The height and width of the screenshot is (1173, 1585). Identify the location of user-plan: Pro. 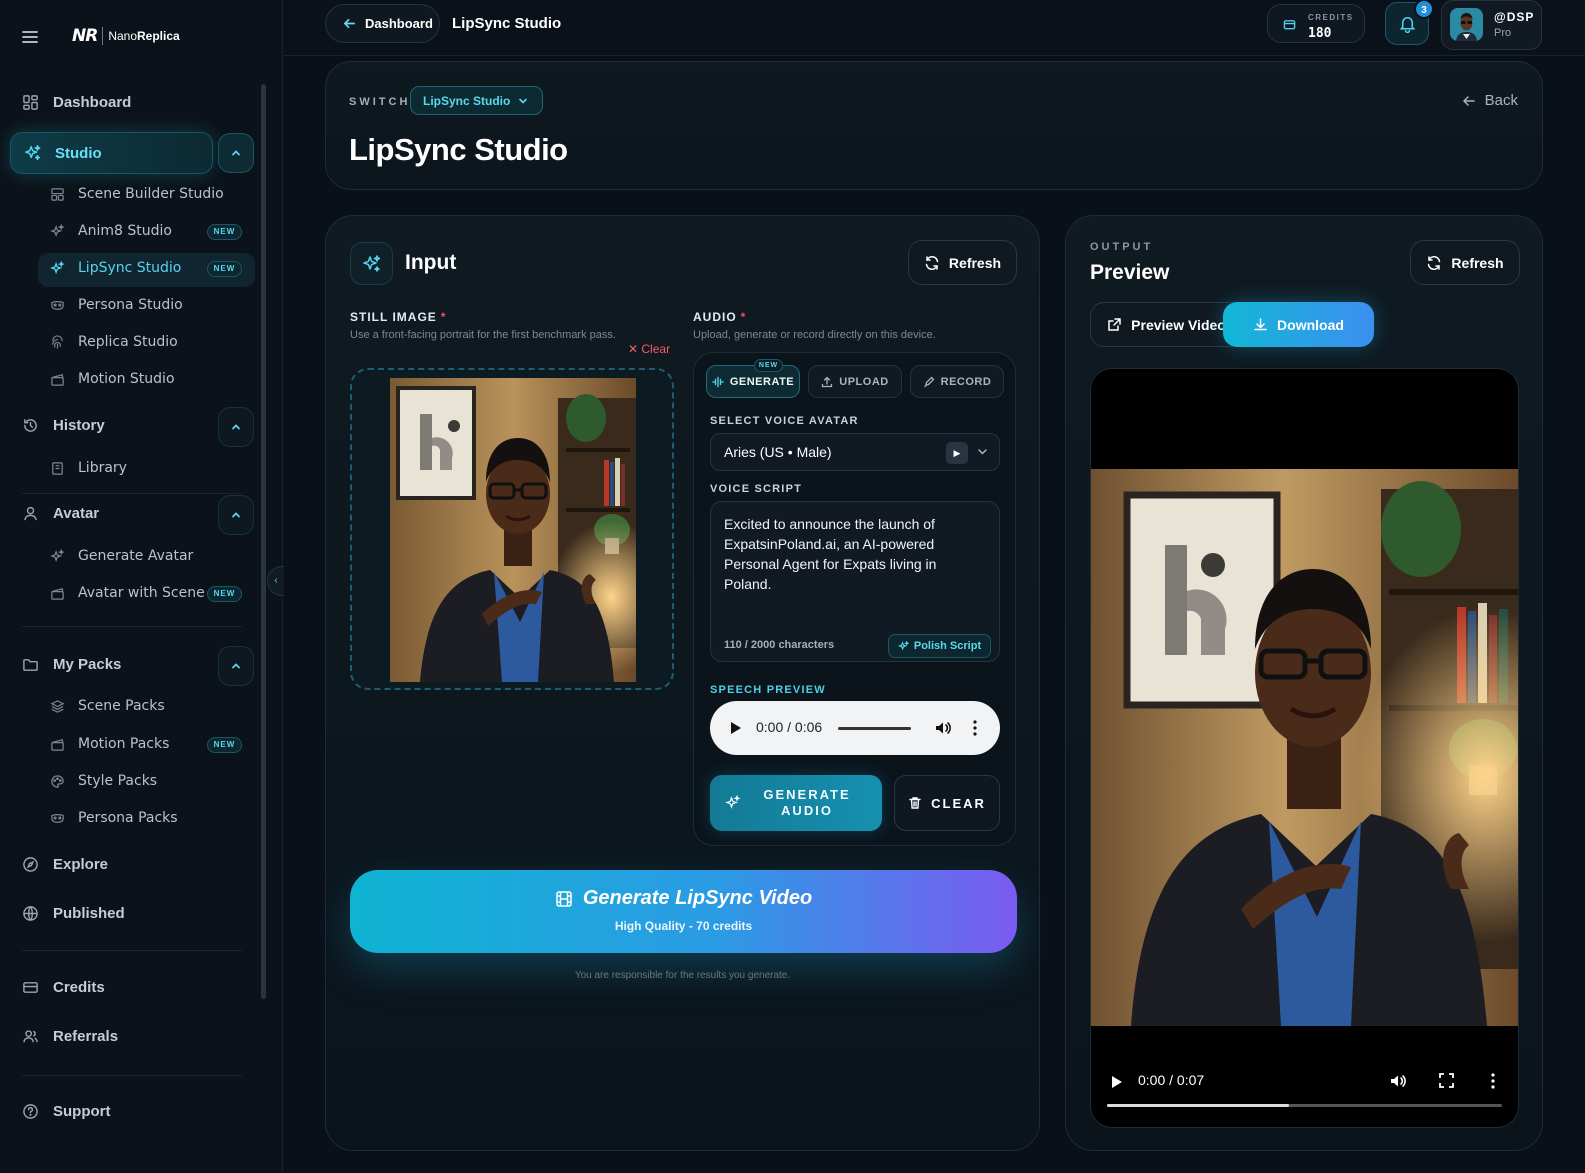
(1503, 33).